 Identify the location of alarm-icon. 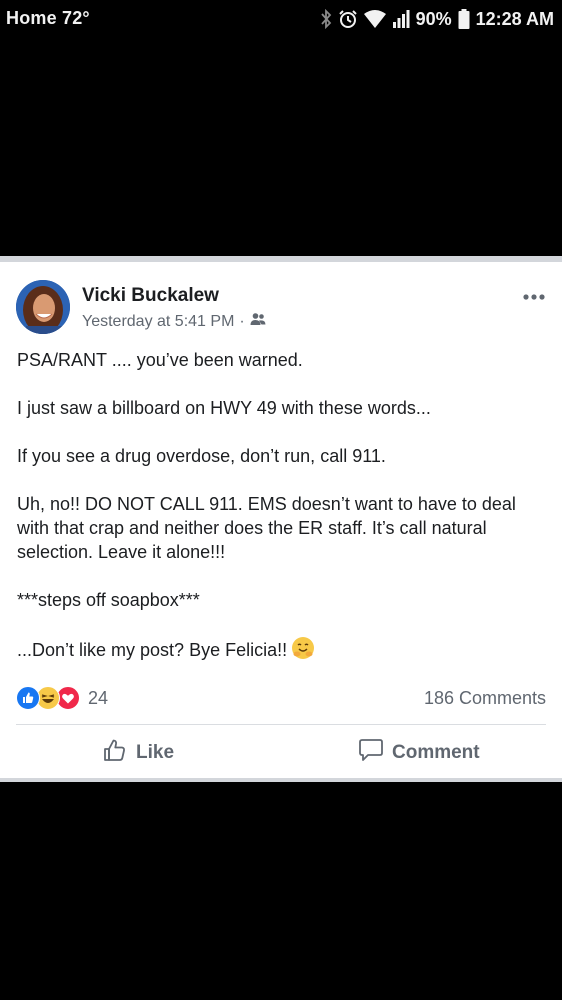
(348, 19).